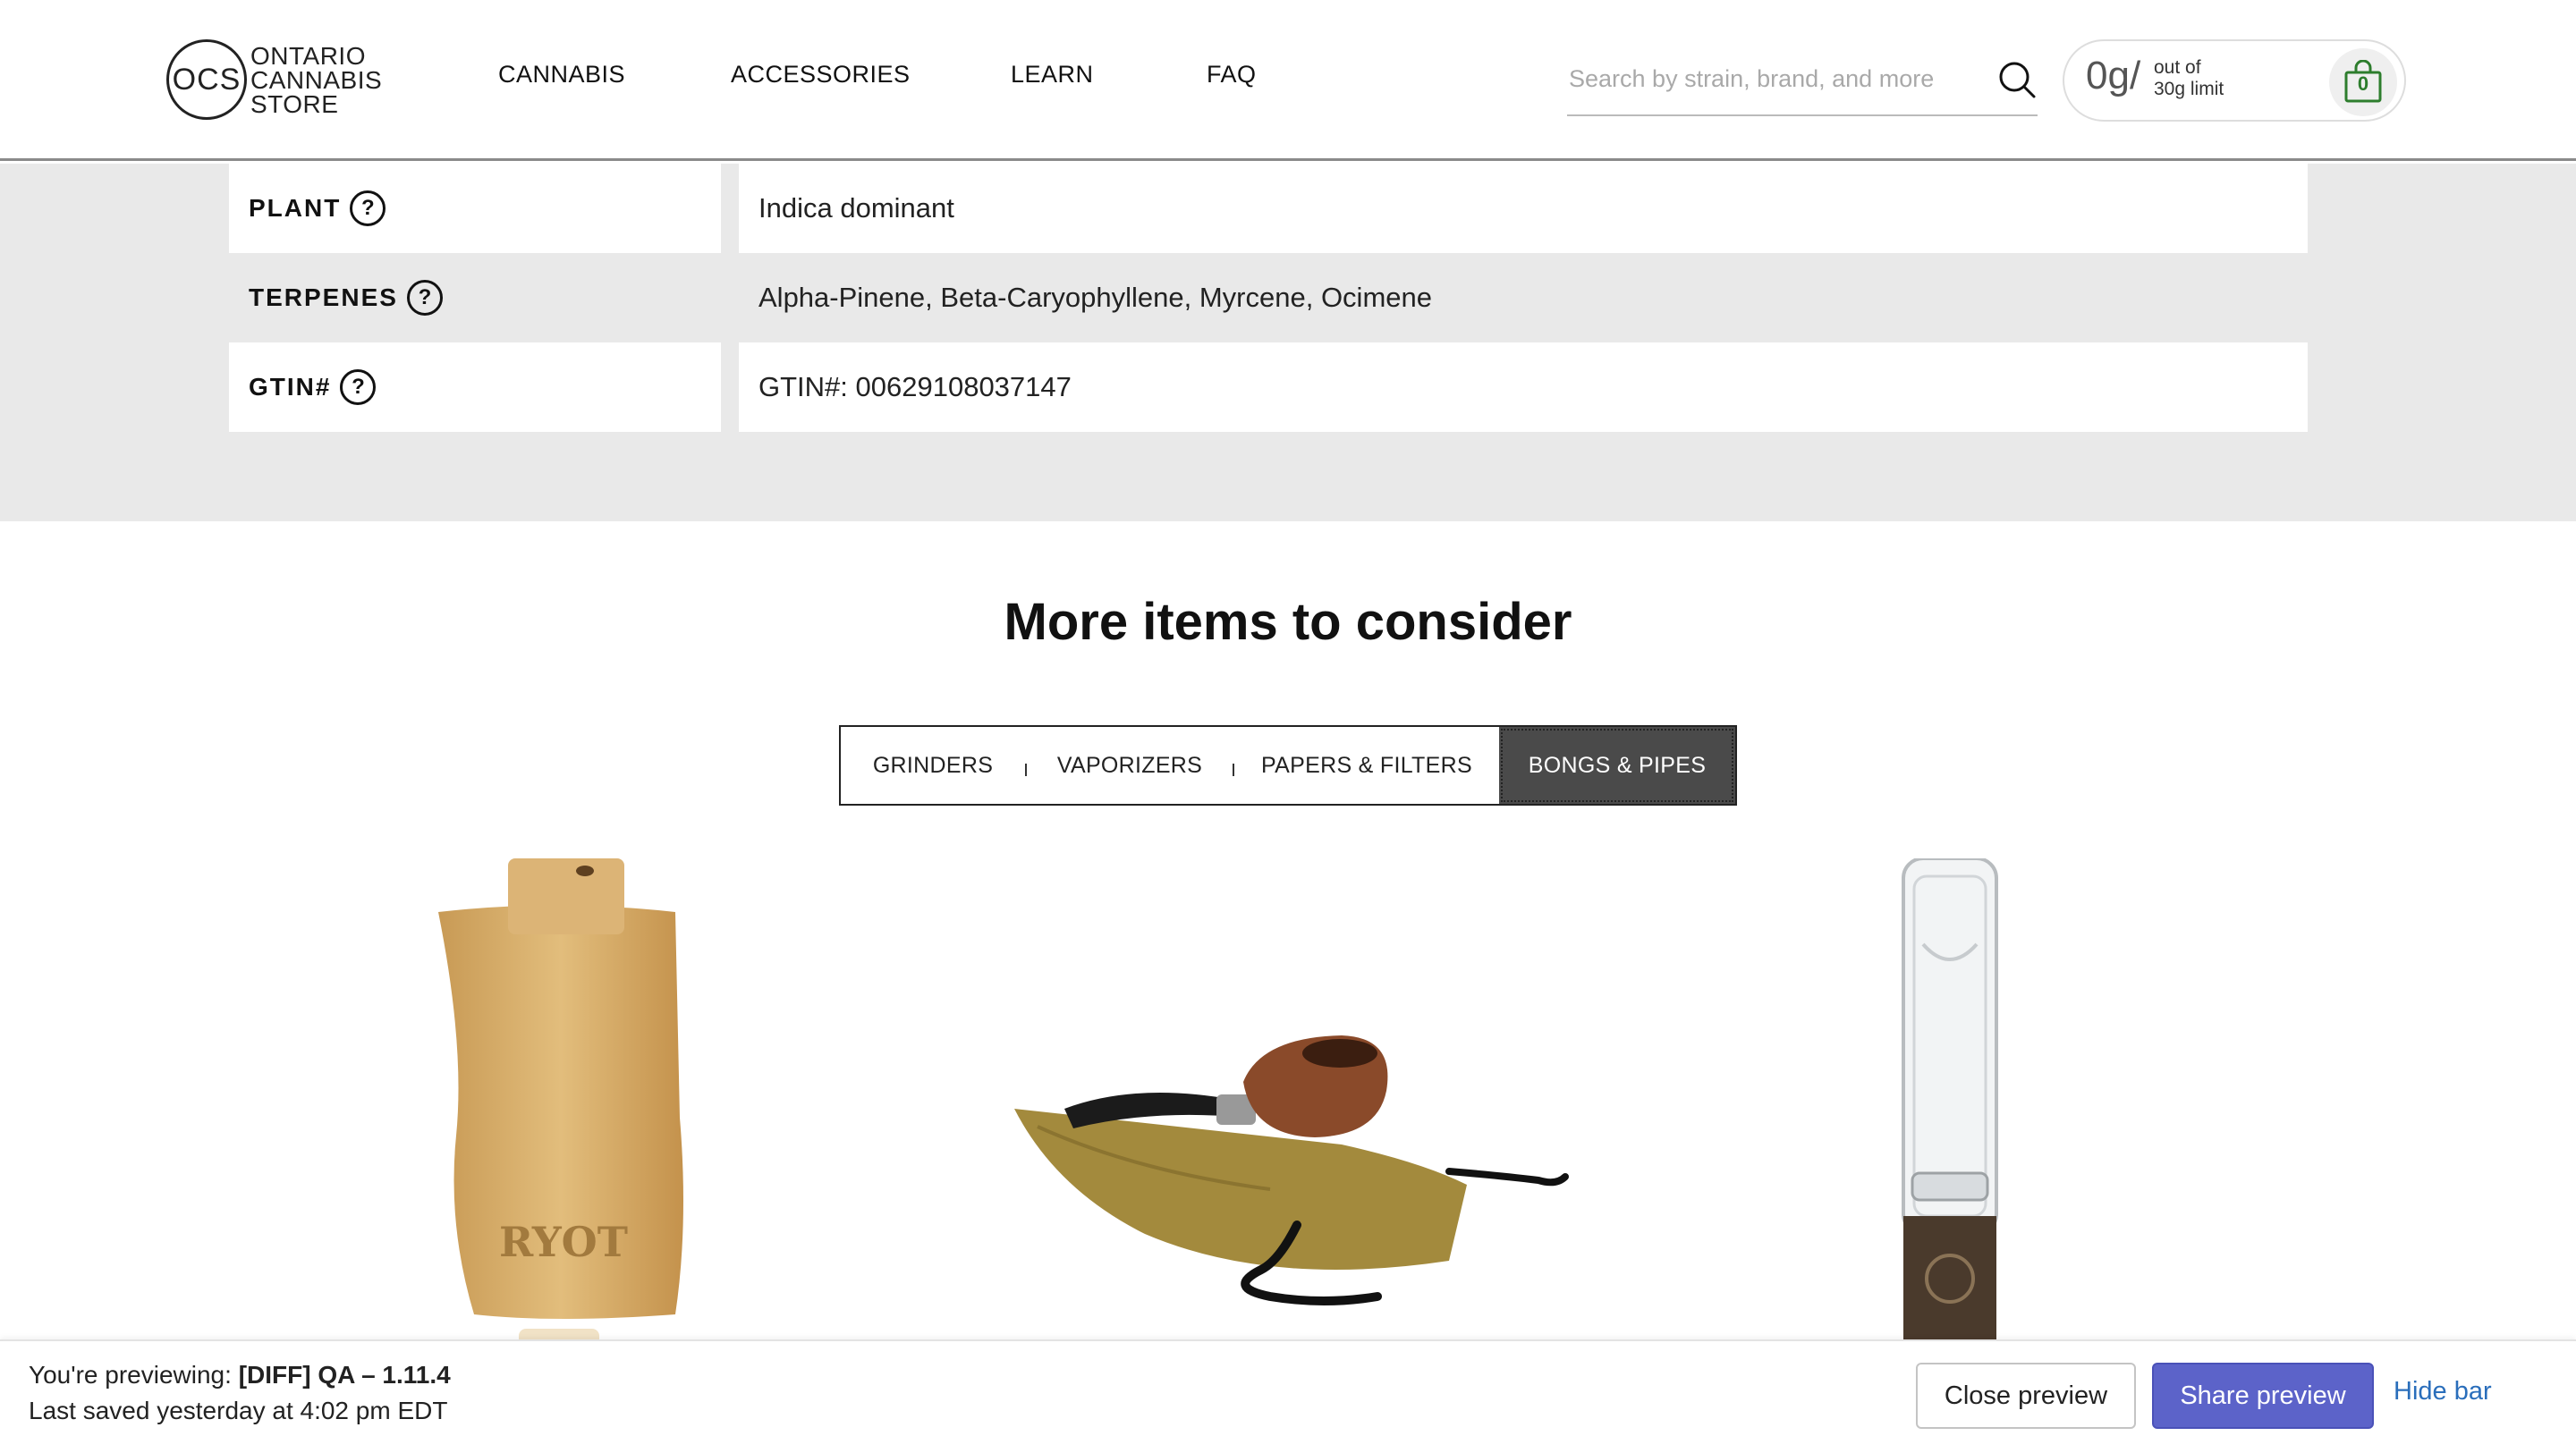 Image resolution: width=2576 pixels, height=1436 pixels. What do you see at coordinates (2017, 79) in the screenshot?
I see `search-icon` at bounding box center [2017, 79].